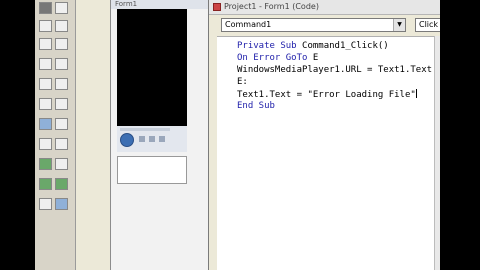  Describe the element at coordinates (61, 84) in the screenshot. I see `listbox-tool-icon` at that location.